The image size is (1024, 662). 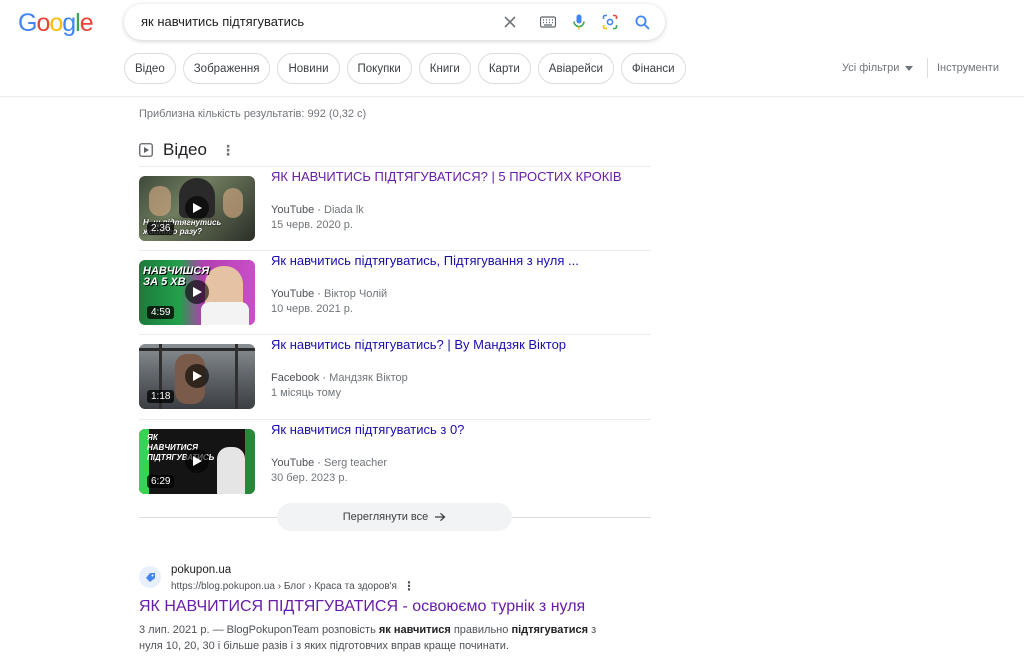 What do you see at coordinates (150, 577) in the screenshot?
I see `site-favicon` at bounding box center [150, 577].